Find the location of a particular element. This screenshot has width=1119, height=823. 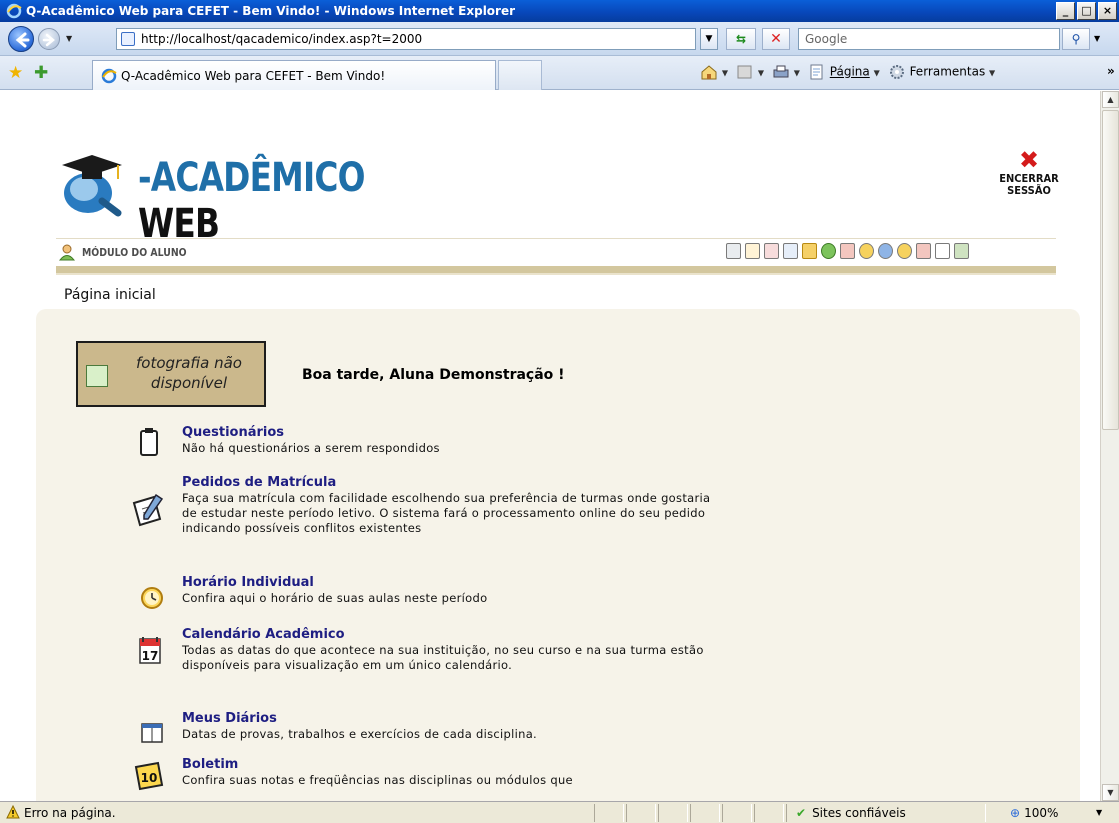

page-menu-icon is located at coordinates (816, 72).